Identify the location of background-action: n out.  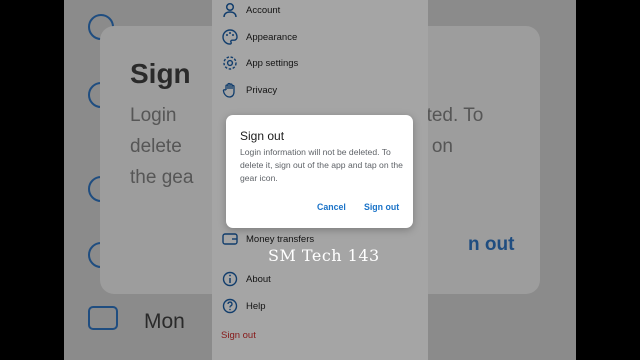
(491, 244).